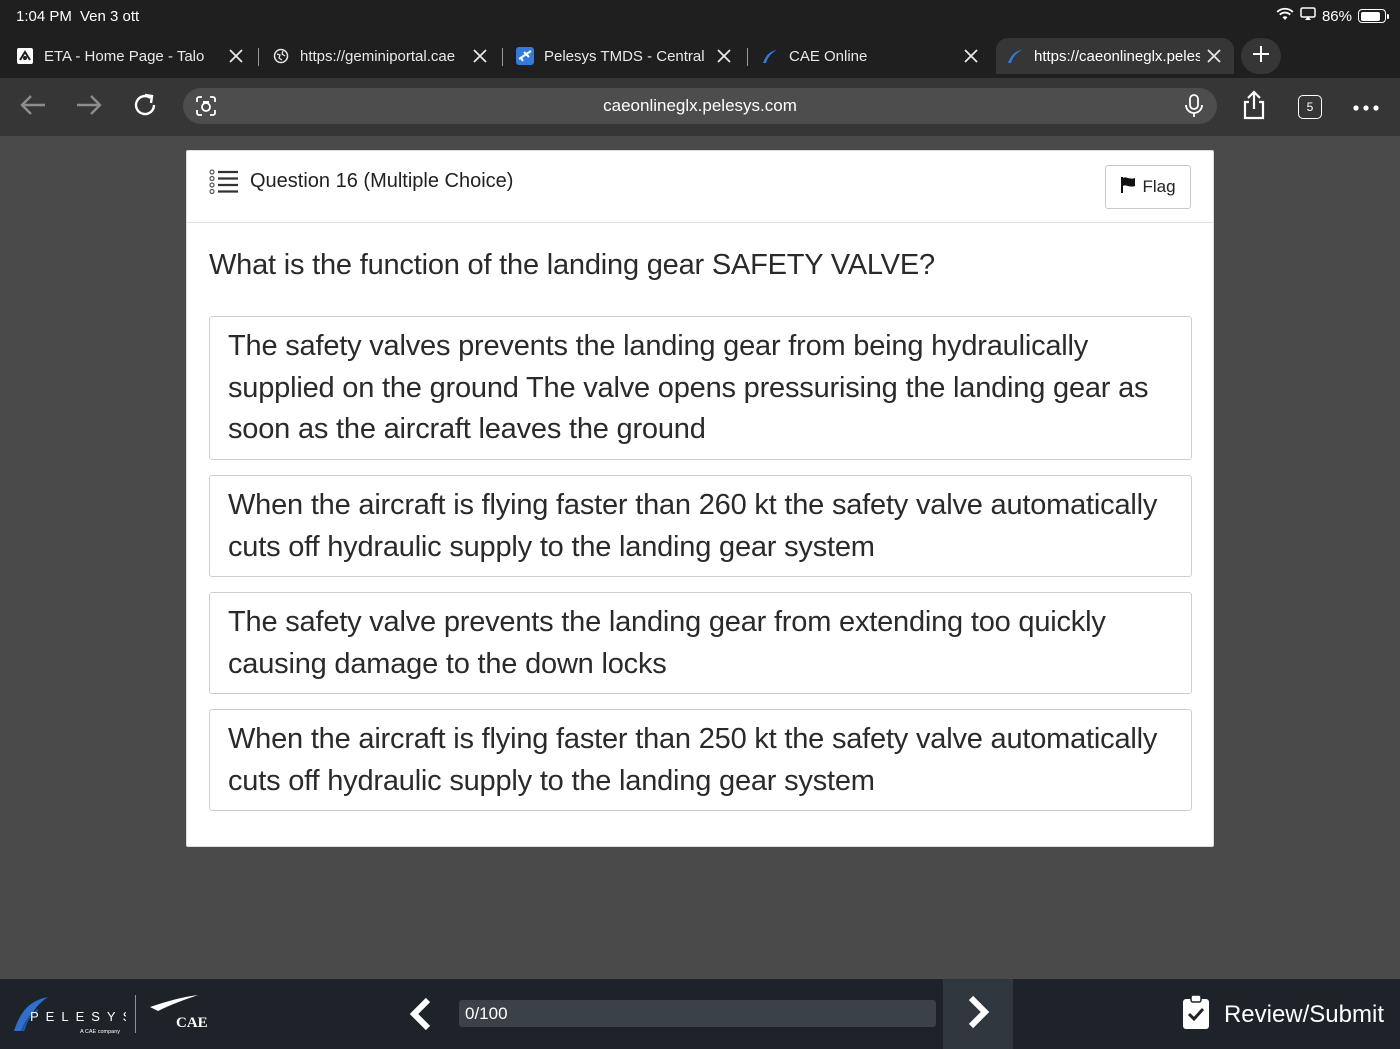 This screenshot has width=1400, height=1049. Describe the element at coordinates (78, 1016) in the screenshot. I see `svg-text: PELESYS` at that location.